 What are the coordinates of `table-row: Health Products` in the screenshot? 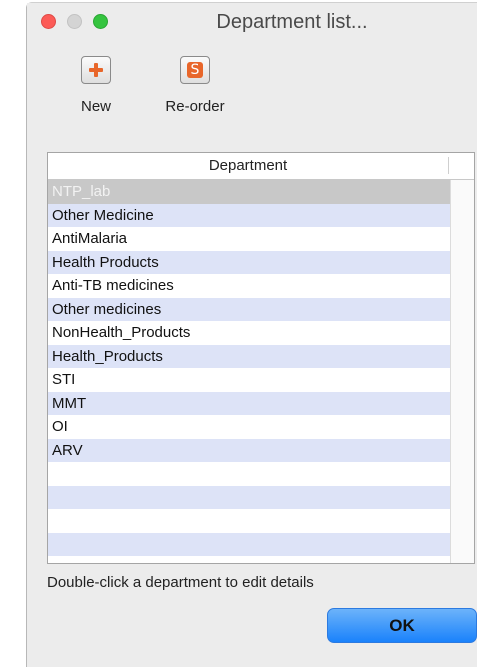 It's located at (249, 262).